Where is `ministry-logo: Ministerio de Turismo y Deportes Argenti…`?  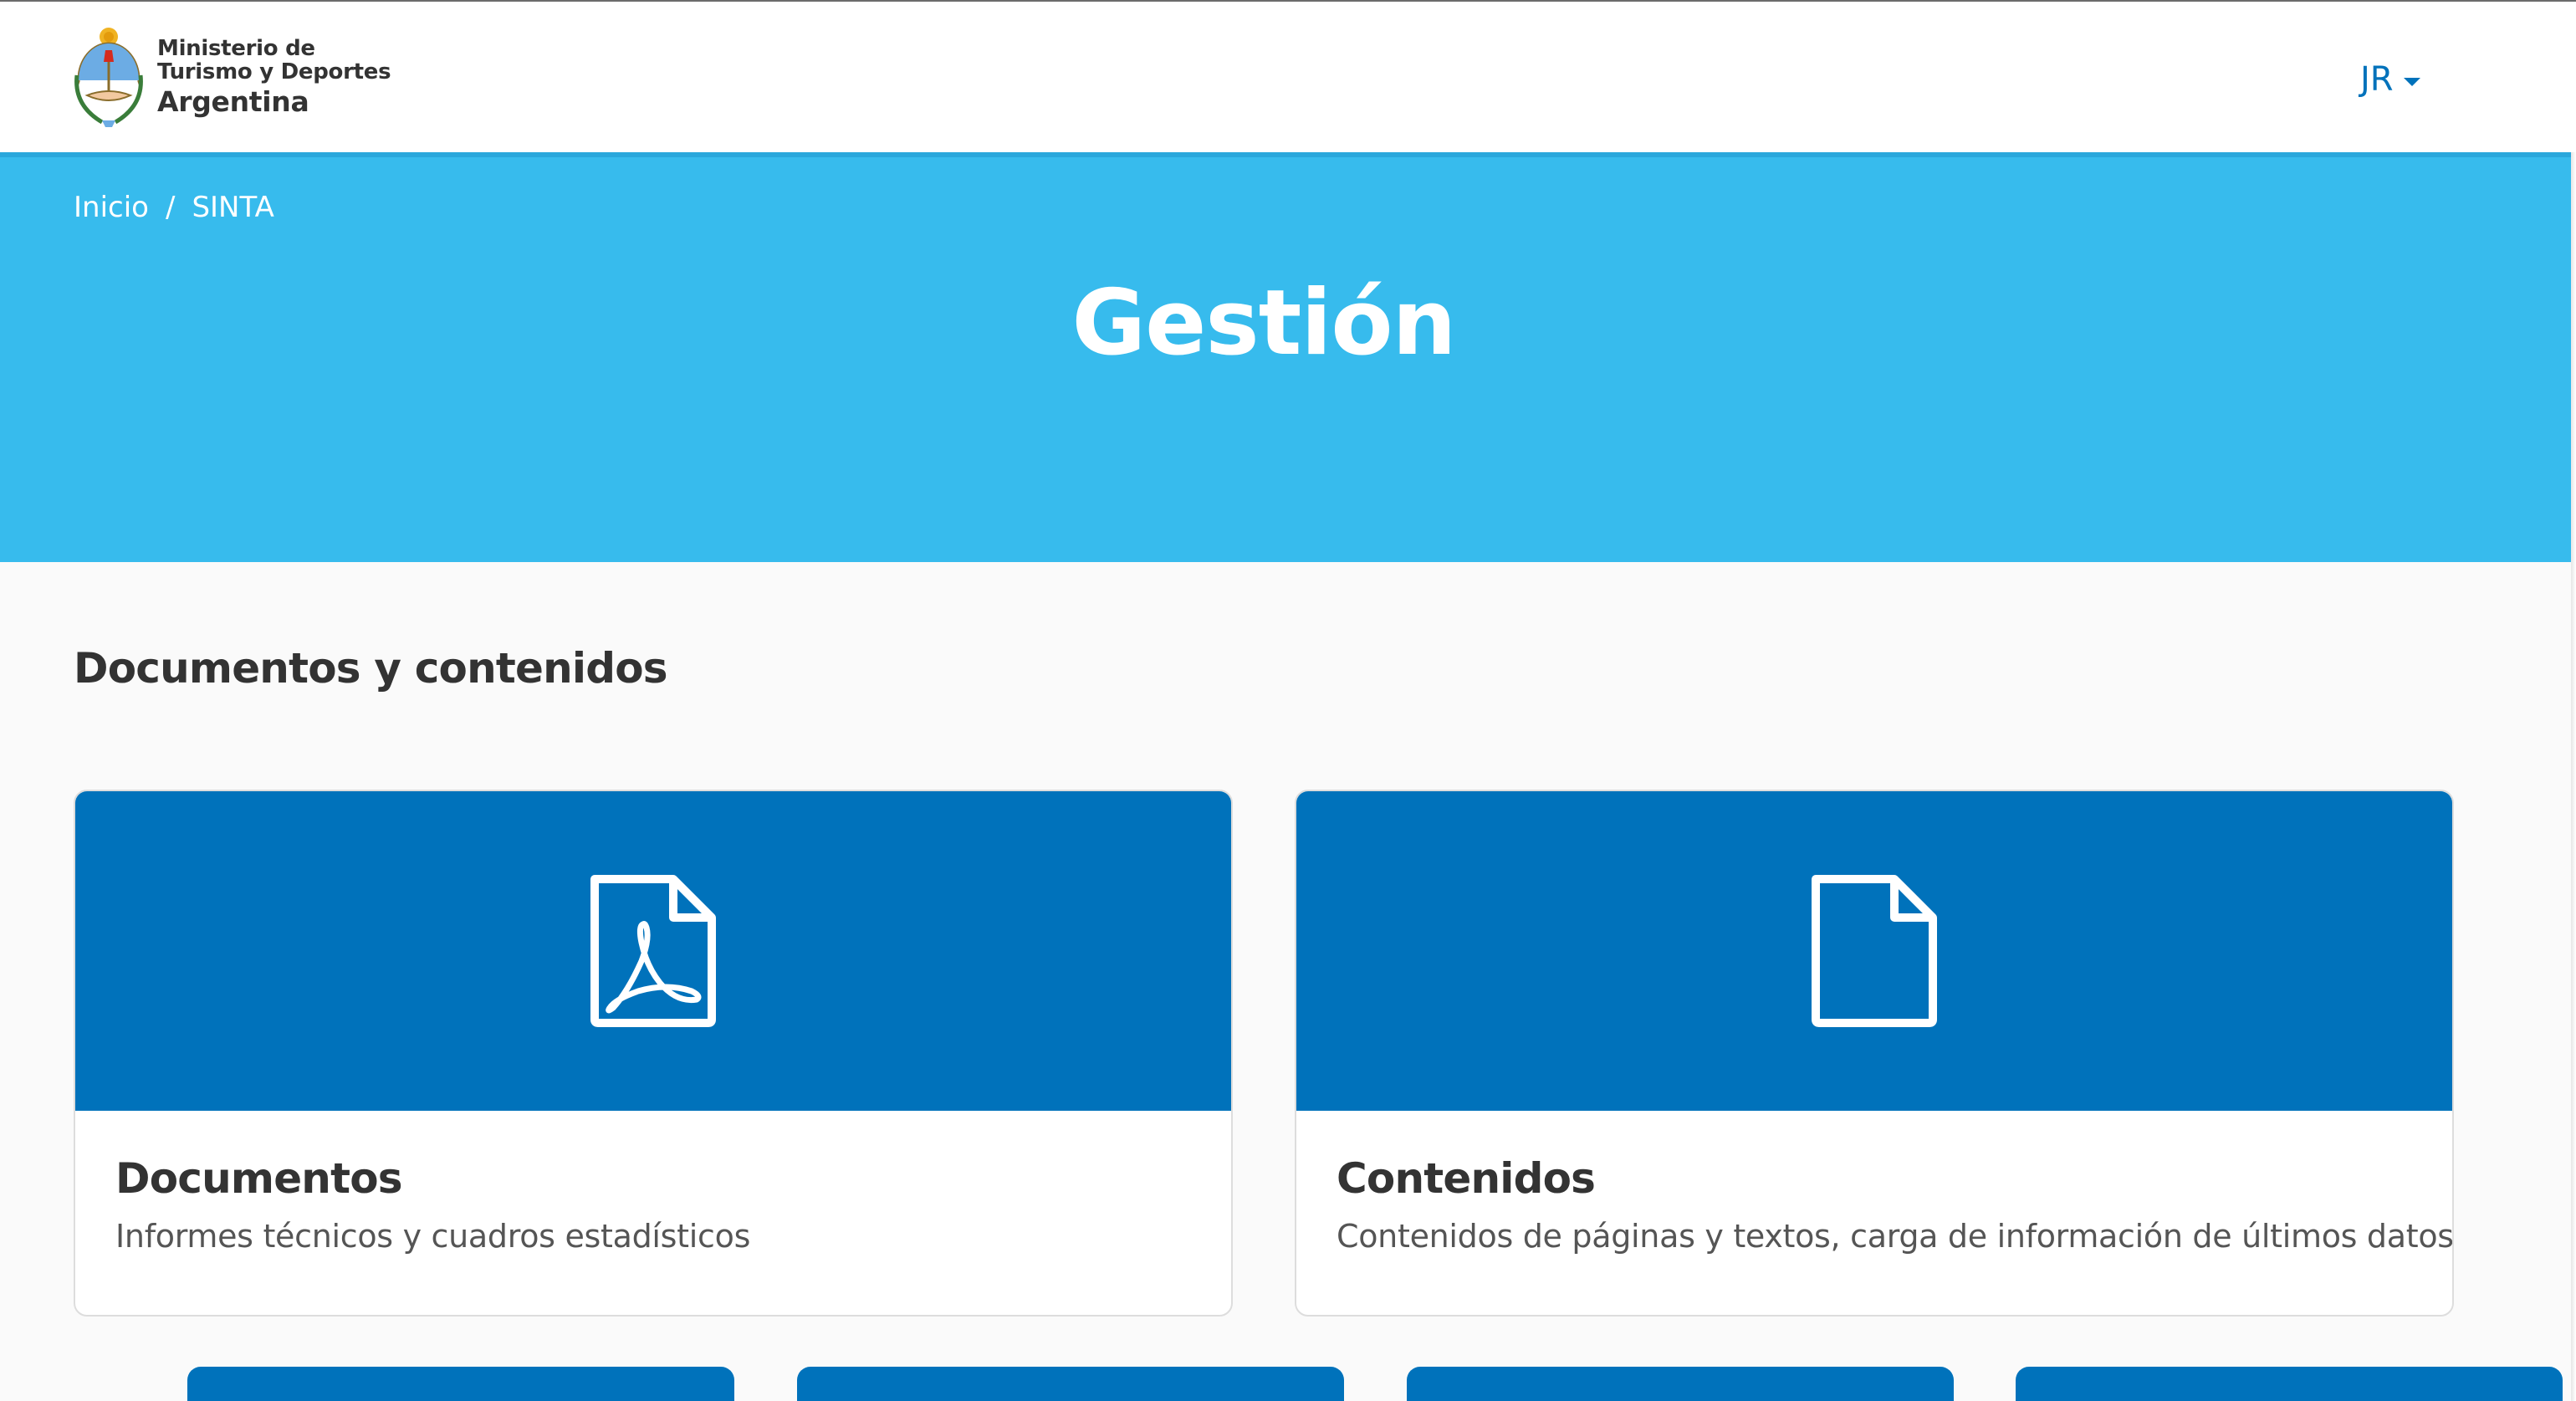
ministry-logo: Ministerio de Turismo y Deportes Argenti… is located at coordinates (231, 77).